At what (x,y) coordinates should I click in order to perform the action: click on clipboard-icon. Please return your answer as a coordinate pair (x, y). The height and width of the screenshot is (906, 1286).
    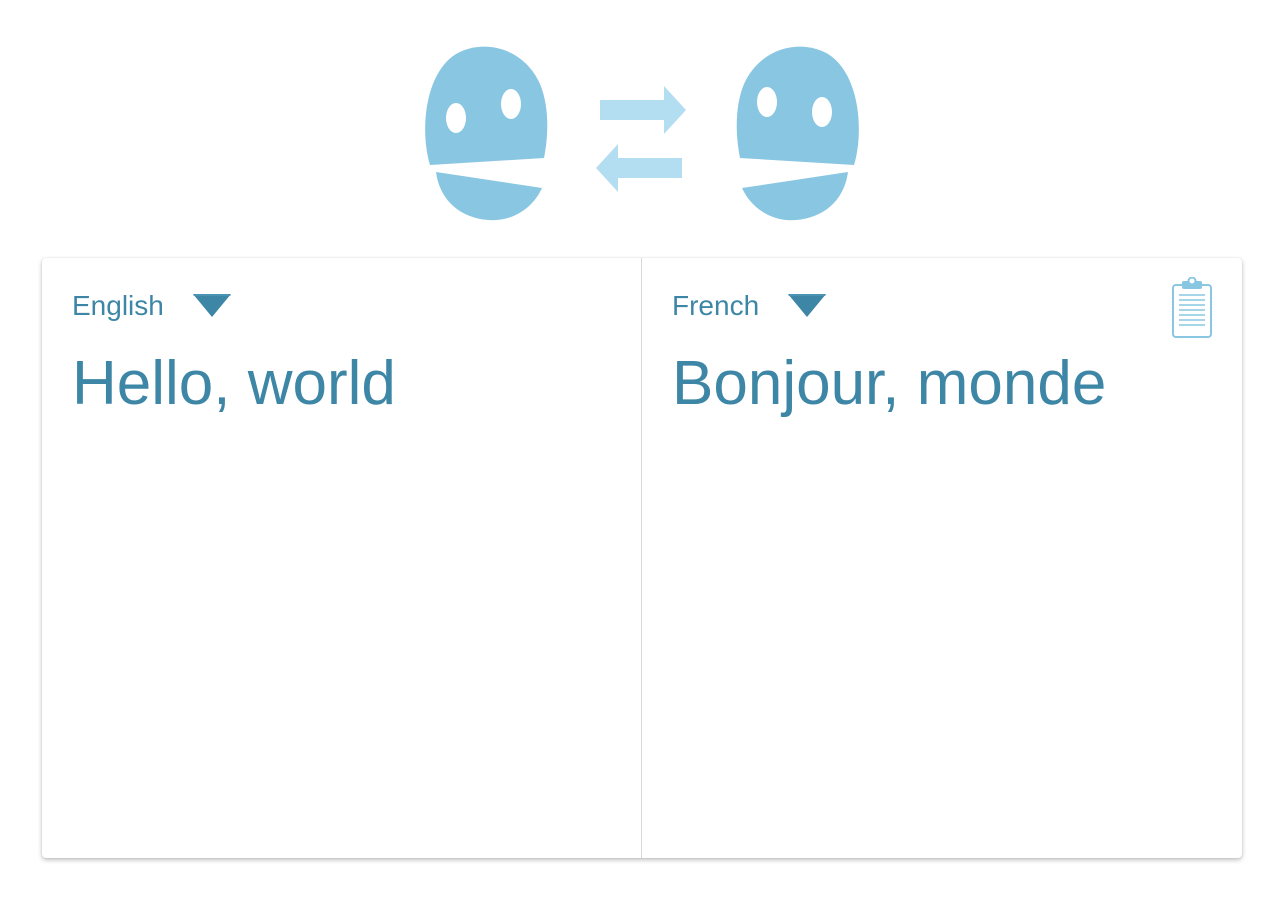
    Looking at the image, I should click on (1192, 308).